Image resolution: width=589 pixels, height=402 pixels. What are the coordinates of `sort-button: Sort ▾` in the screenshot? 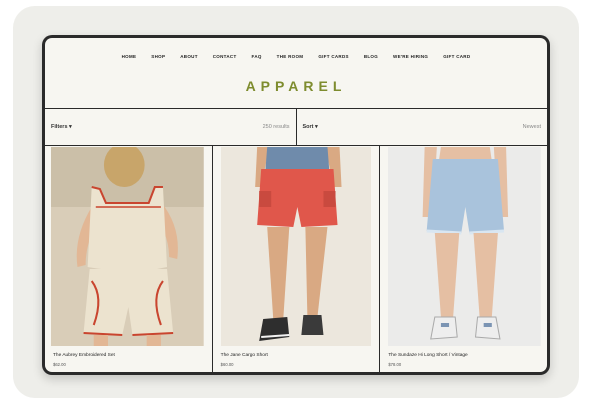 It's located at (310, 127).